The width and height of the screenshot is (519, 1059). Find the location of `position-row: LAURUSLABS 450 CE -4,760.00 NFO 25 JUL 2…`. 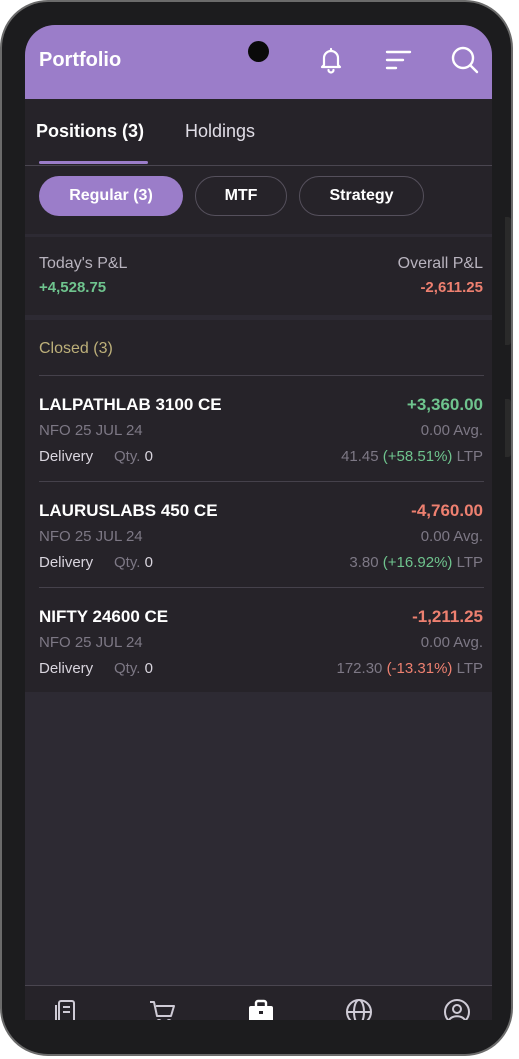

position-row: LAURUSLABS 450 CE -4,760.00 NFO 25 JUL 2… is located at coordinates (258, 535).